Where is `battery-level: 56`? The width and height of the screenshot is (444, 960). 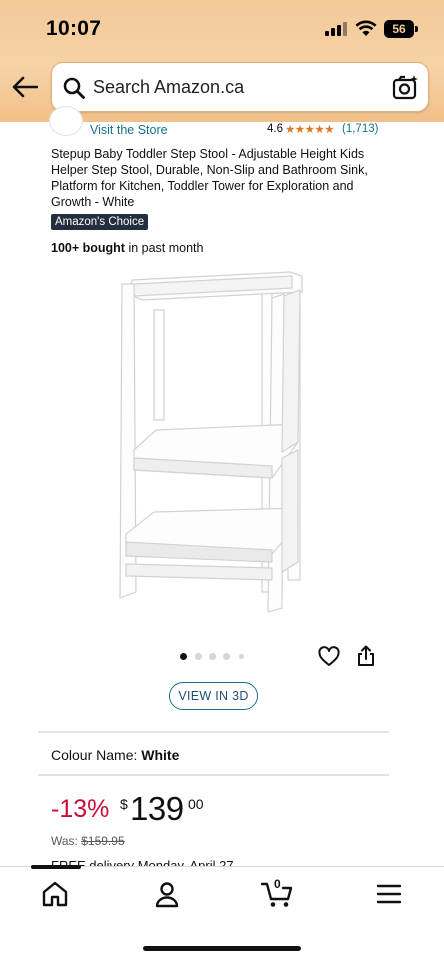
battery-level: 56 is located at coordinates (399, 29).